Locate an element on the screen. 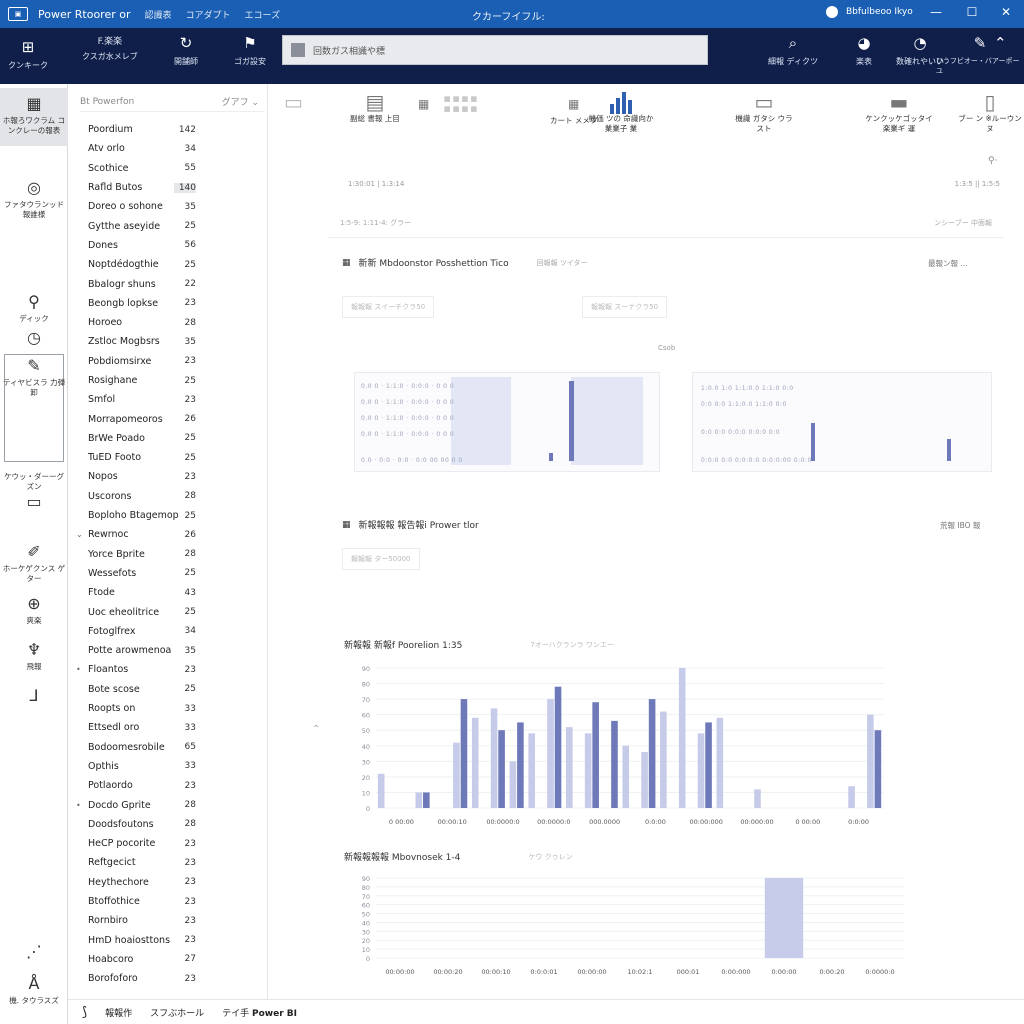  field-item: Ftode 43 is located at coordinates (168, 592).